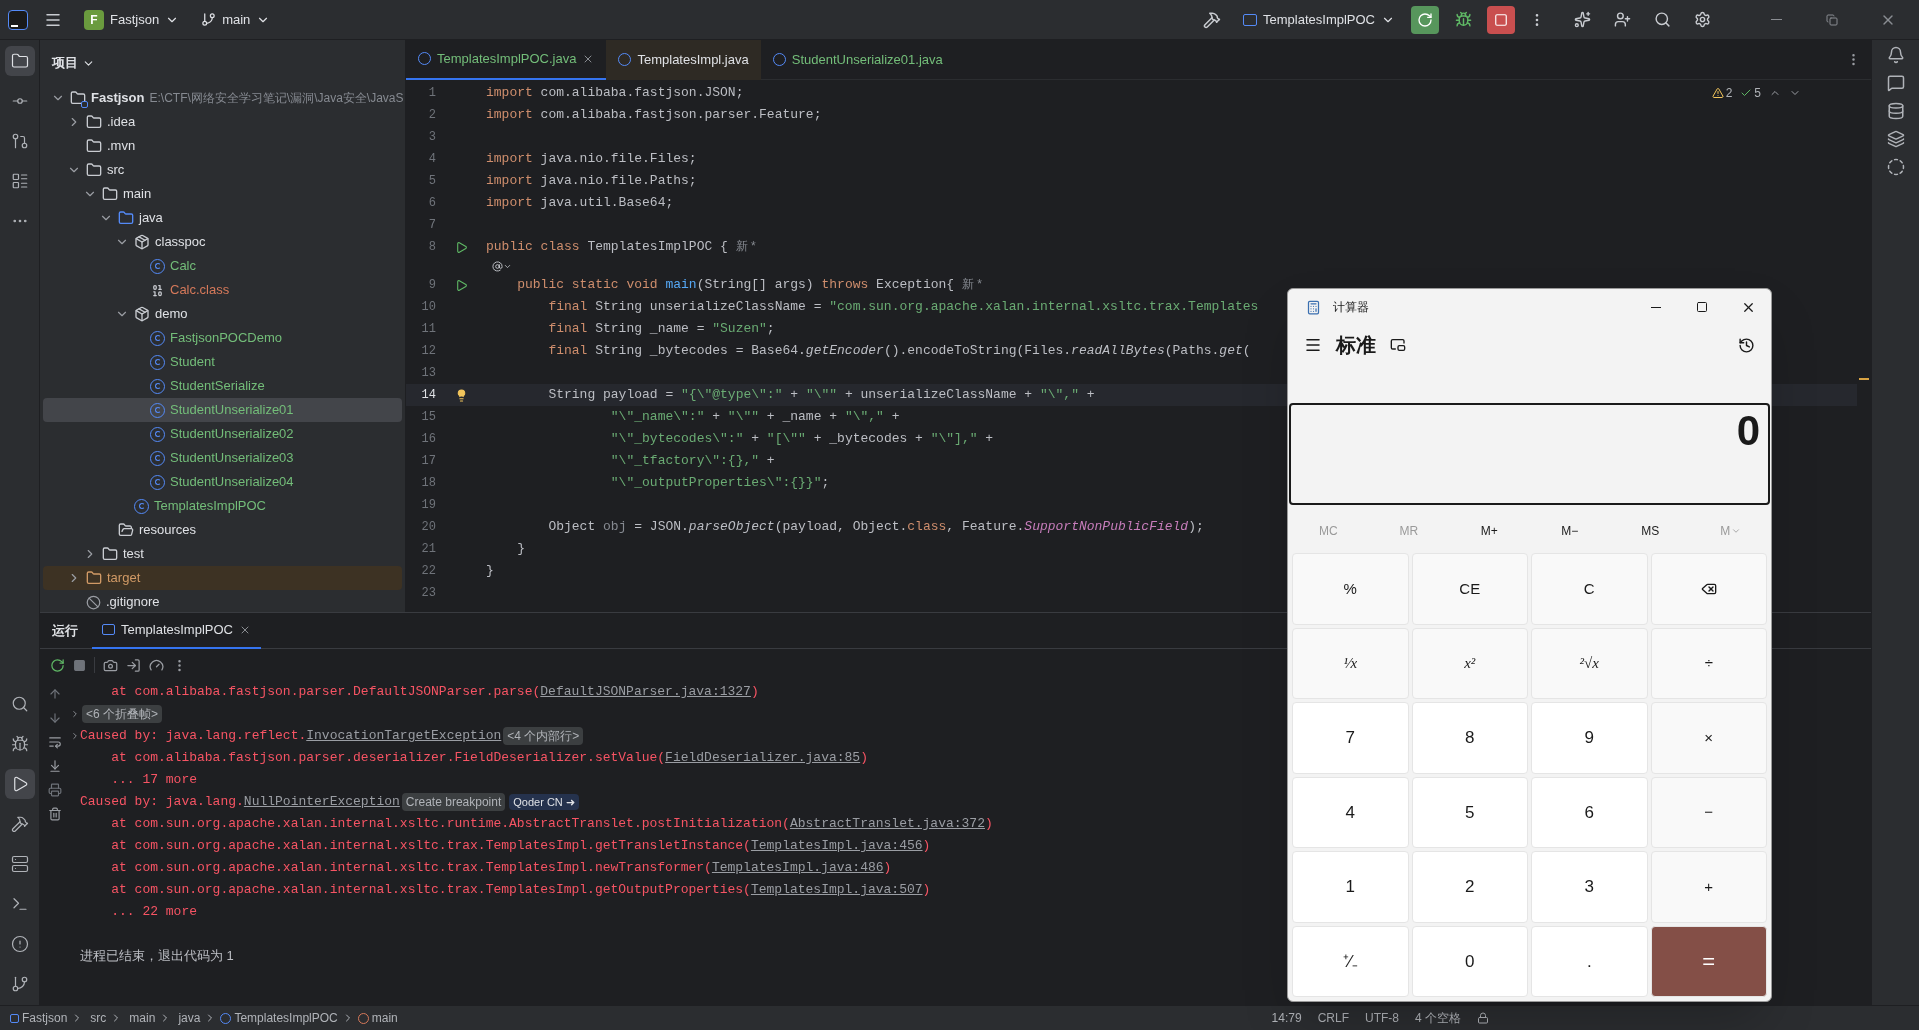 The image size is (1919, 1030). I want to click on run-configuration-selector: TemplatesImplPOC, so click(1319, 19).